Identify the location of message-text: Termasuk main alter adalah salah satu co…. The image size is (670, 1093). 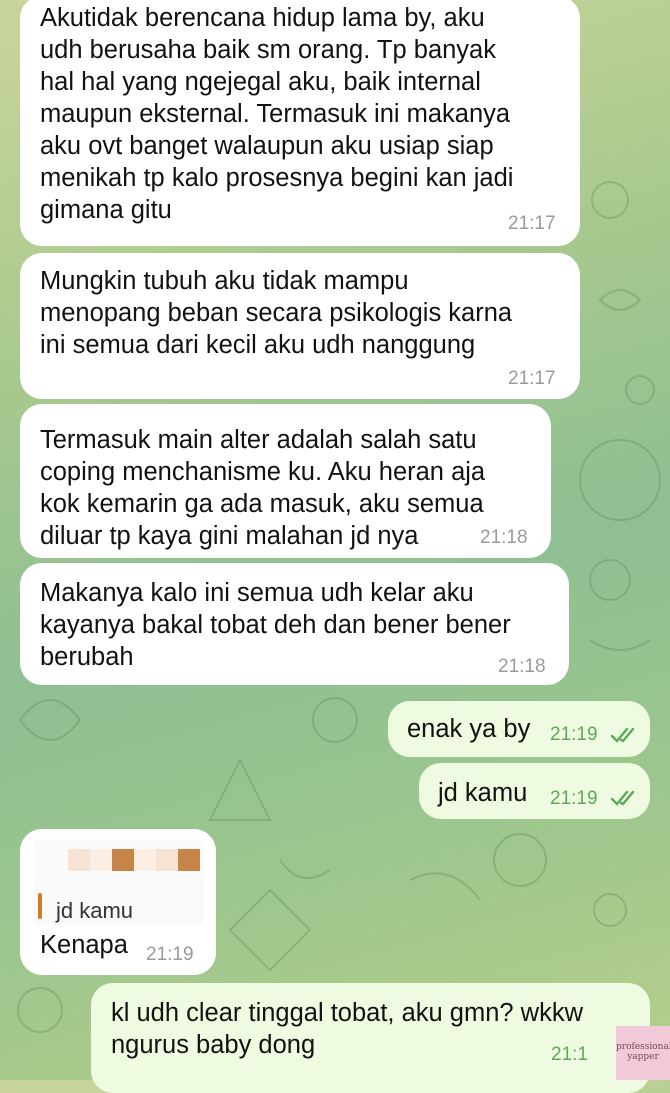
(263, 488).